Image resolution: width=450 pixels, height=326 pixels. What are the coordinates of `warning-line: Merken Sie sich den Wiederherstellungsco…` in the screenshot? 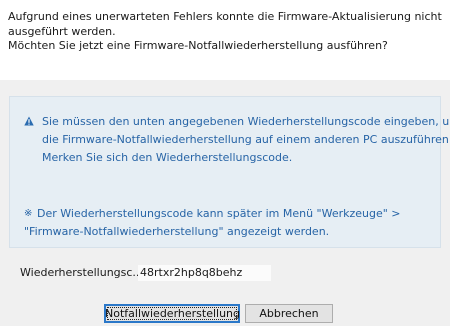 It's located at (167, 157).